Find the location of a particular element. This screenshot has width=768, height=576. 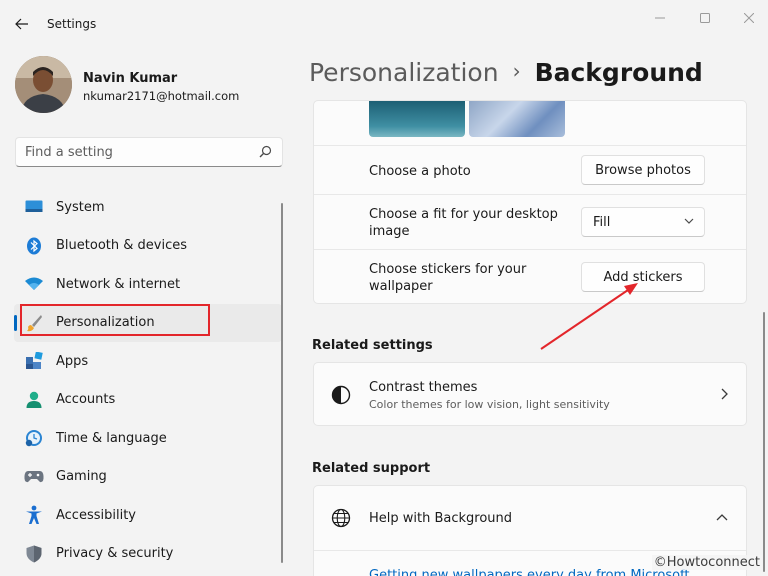

fit-dropdown: Fill is located at coordinates (643, 222).